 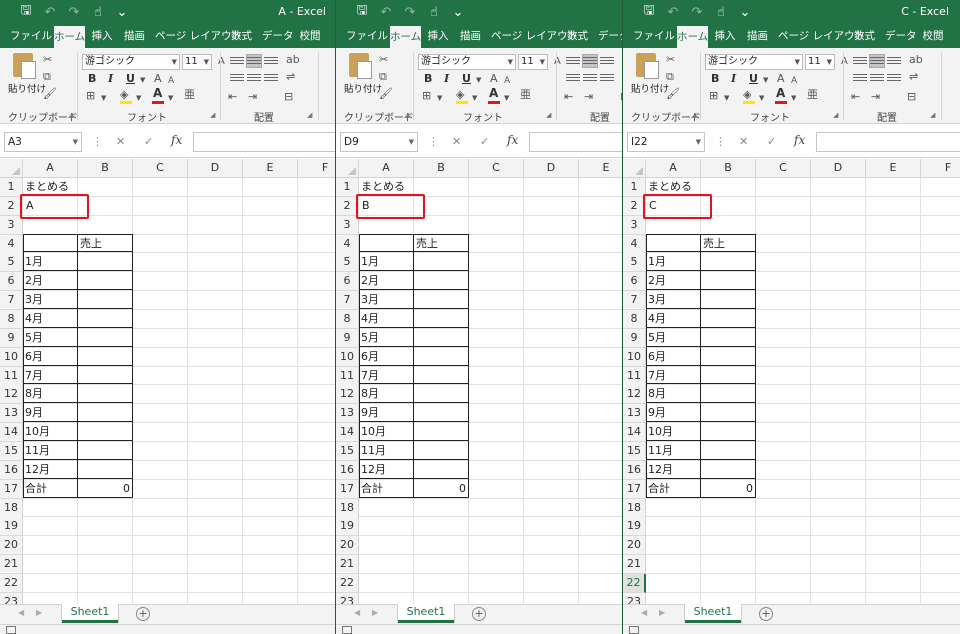 I want to click on tab-3: 描画, so click(x=134, y=36).